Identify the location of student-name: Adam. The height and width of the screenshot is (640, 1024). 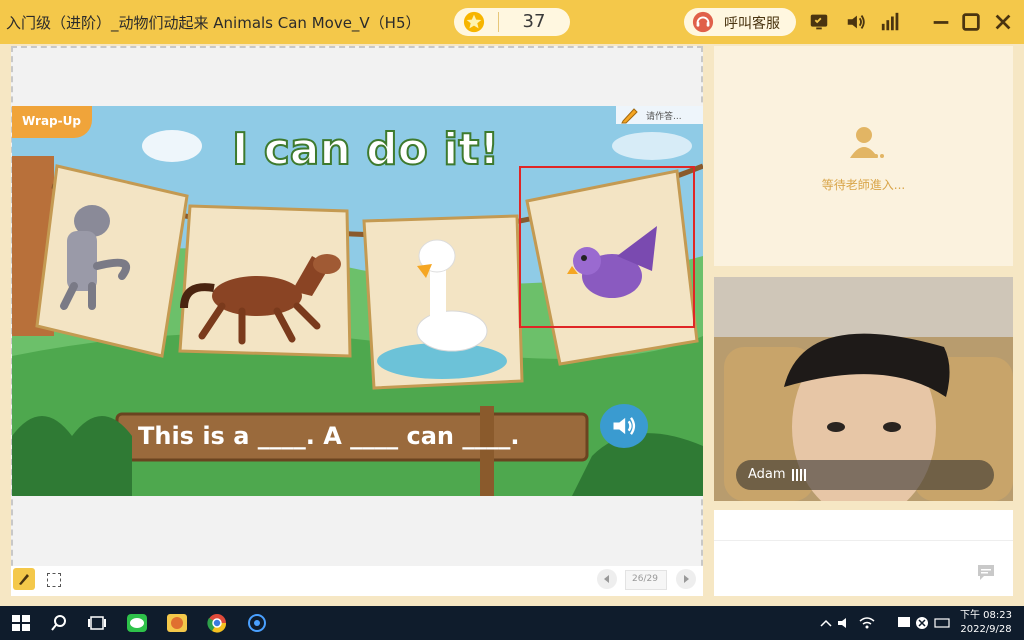
(767, 474).